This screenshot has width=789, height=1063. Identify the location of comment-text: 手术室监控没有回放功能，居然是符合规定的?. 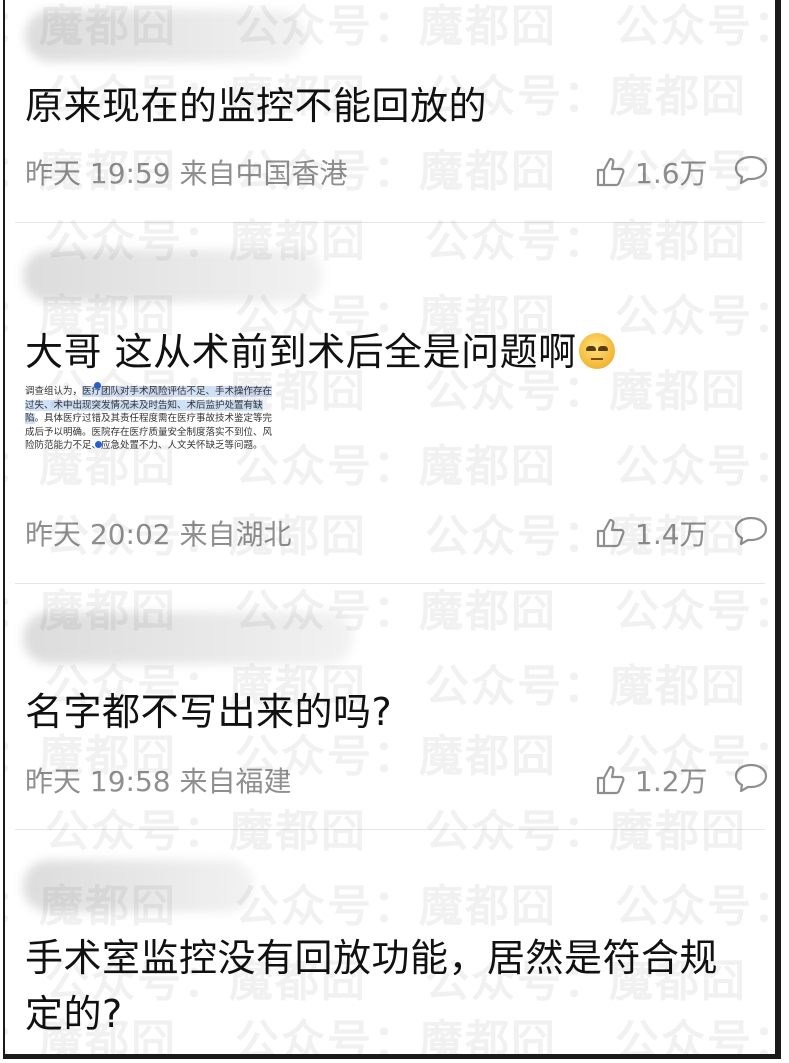
(372, 986).